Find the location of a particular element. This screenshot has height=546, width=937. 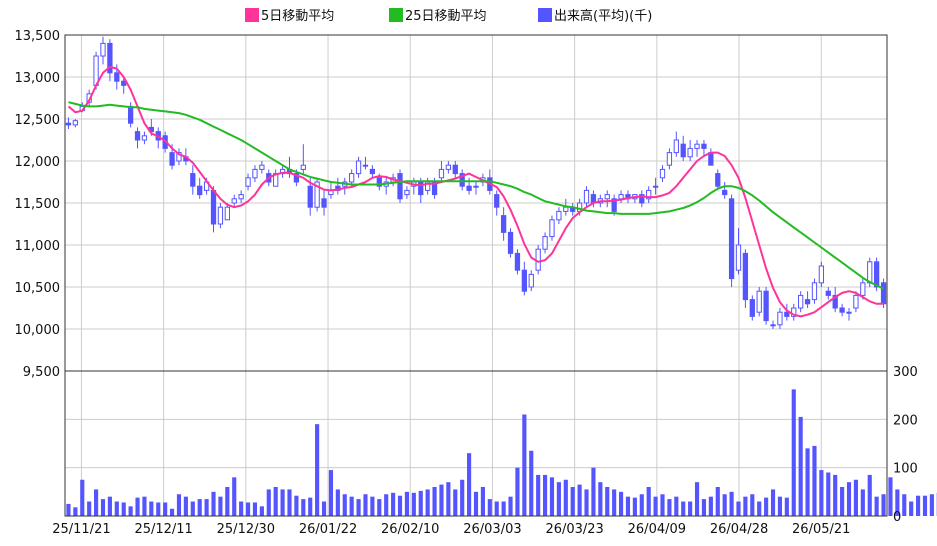

legend: 5日移動平均 25日移動平均 出来高(平均)(千) is located at coordinates (448, 16).